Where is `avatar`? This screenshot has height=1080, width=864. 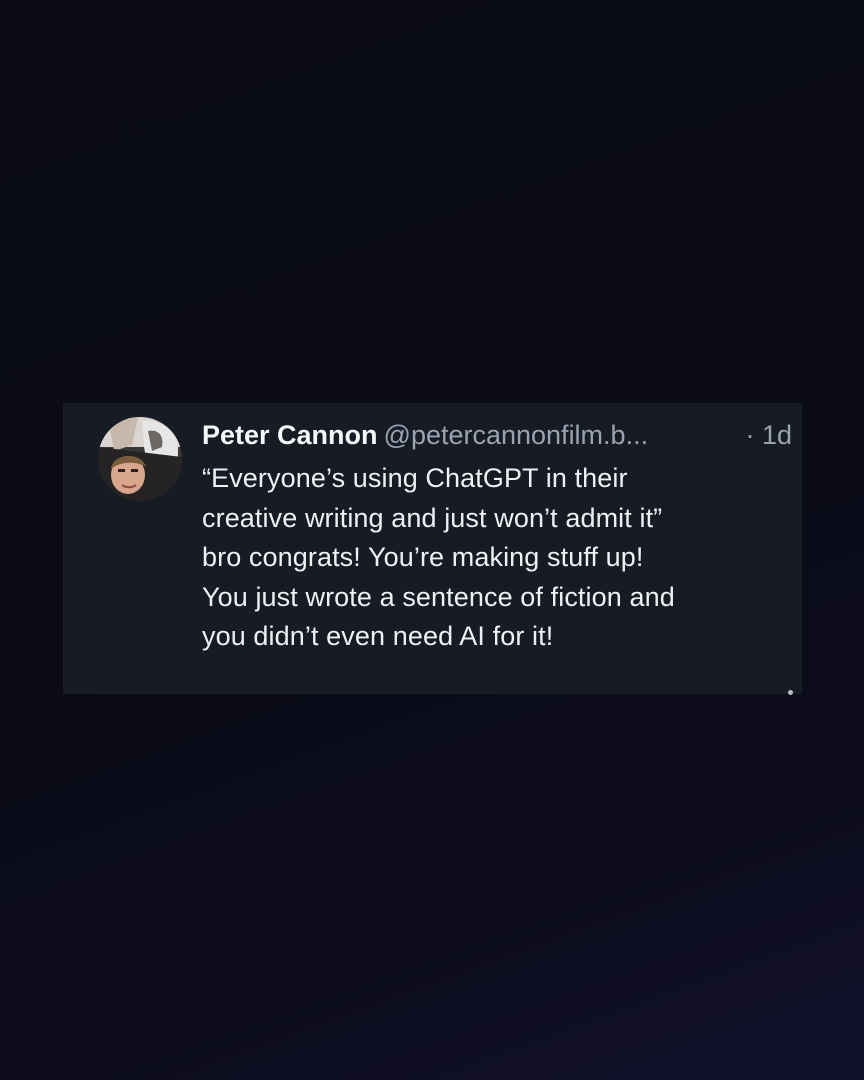 avatar is located at coordinates (140, 459).